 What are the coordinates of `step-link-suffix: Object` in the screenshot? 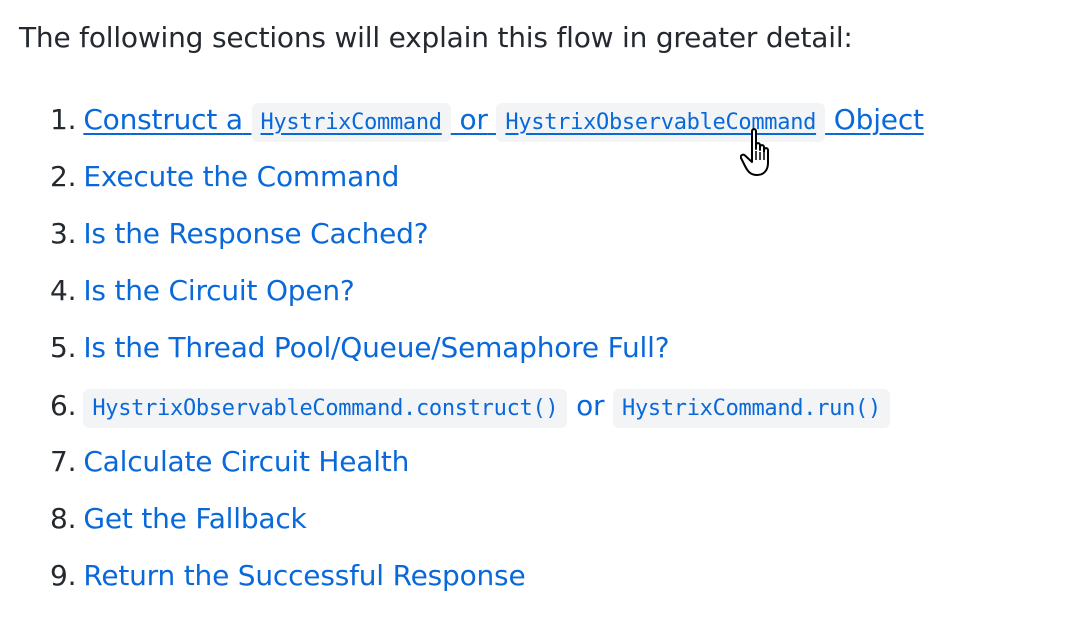 It's located at (878, 119).